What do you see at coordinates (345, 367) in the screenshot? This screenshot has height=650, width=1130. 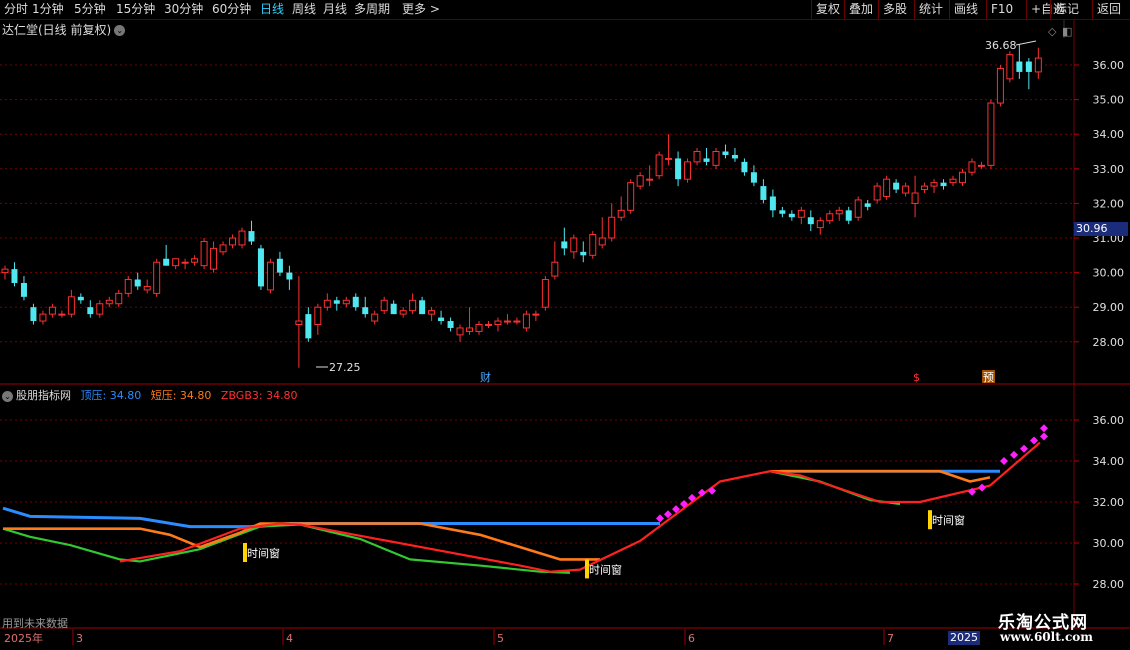 I see `low-price-label: 27.25` at bounding box center [345, 367].